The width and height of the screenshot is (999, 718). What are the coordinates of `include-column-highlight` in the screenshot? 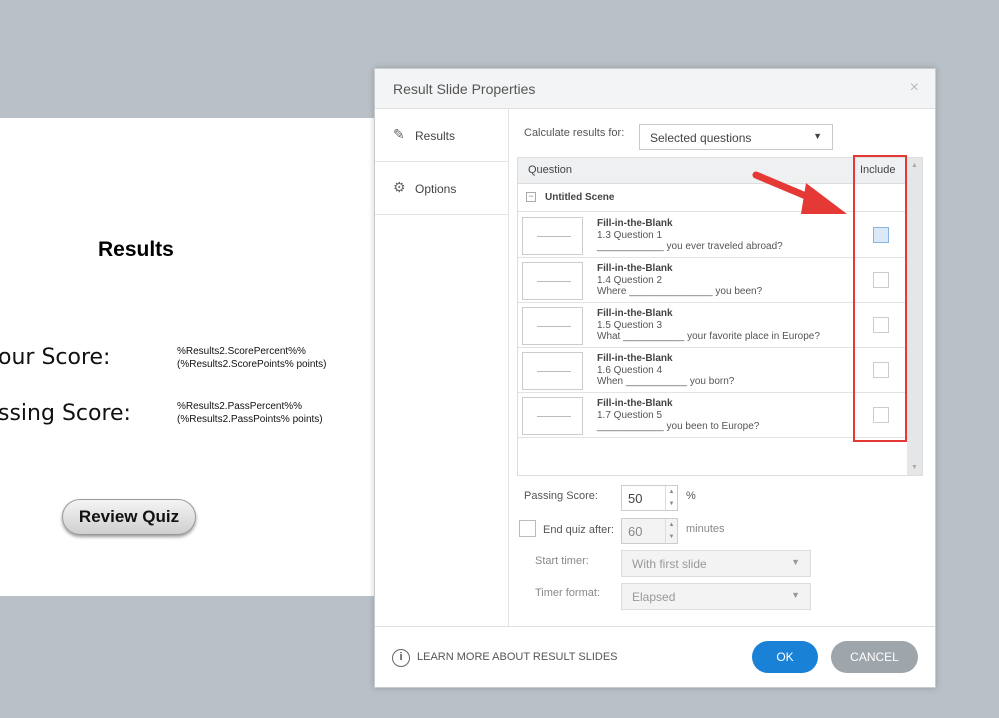 It's located at (880, 298).